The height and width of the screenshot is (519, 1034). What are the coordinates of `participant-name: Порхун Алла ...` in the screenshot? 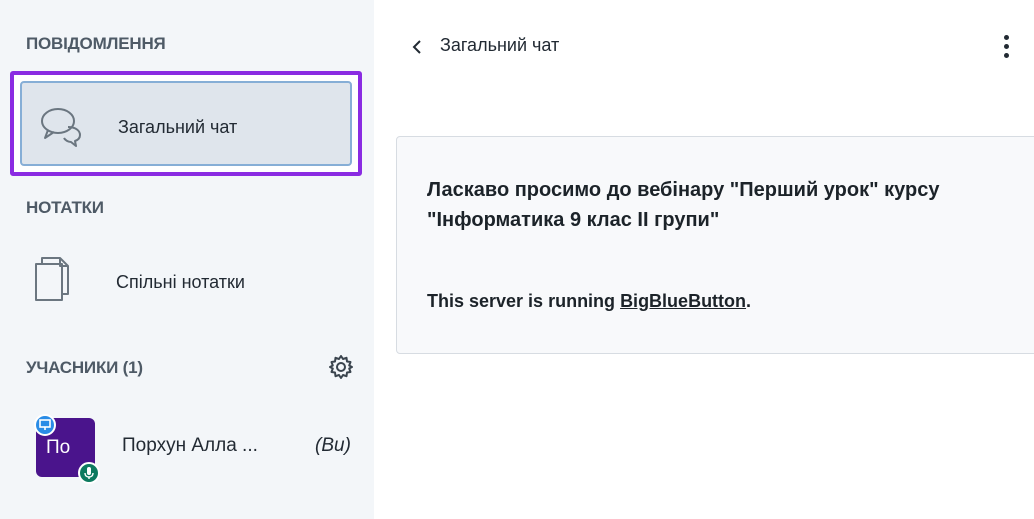 It's located at (190, 445).